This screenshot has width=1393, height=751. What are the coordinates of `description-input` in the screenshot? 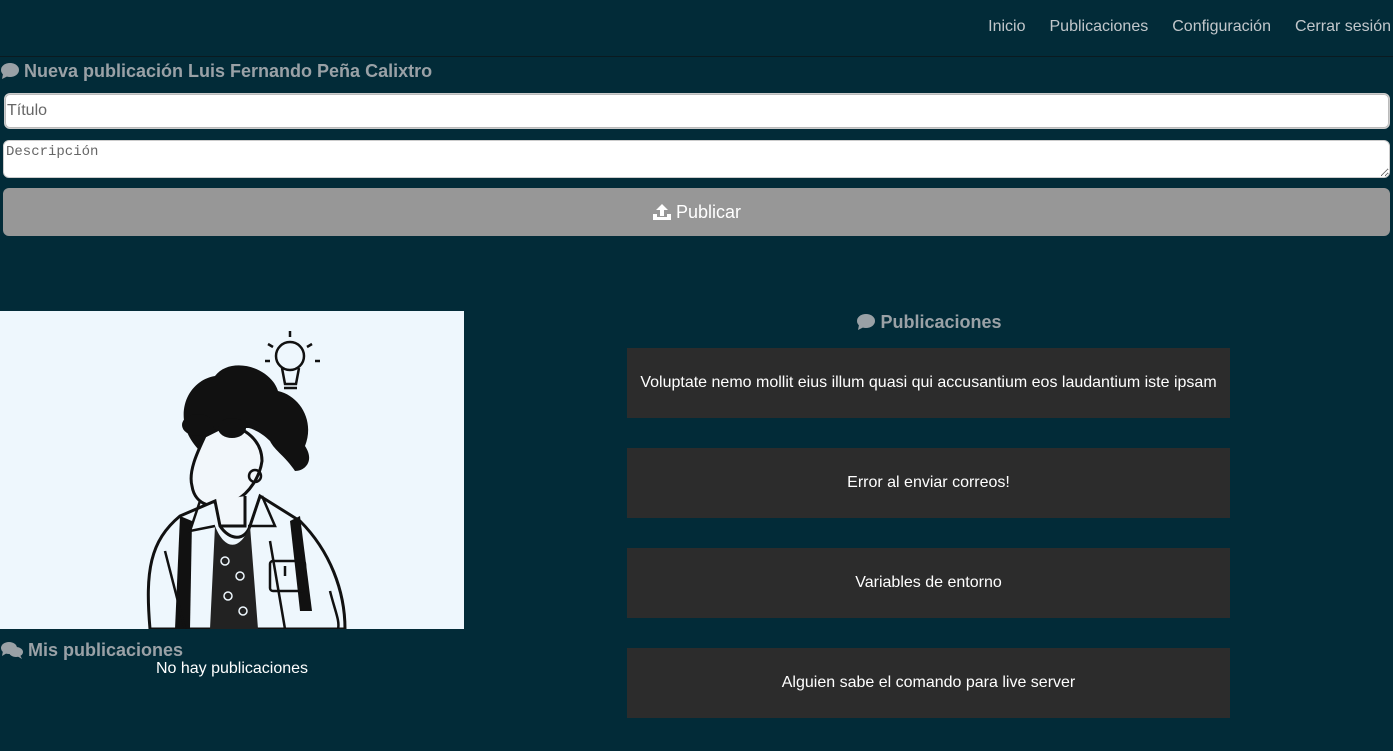 It's located at (696, 159).